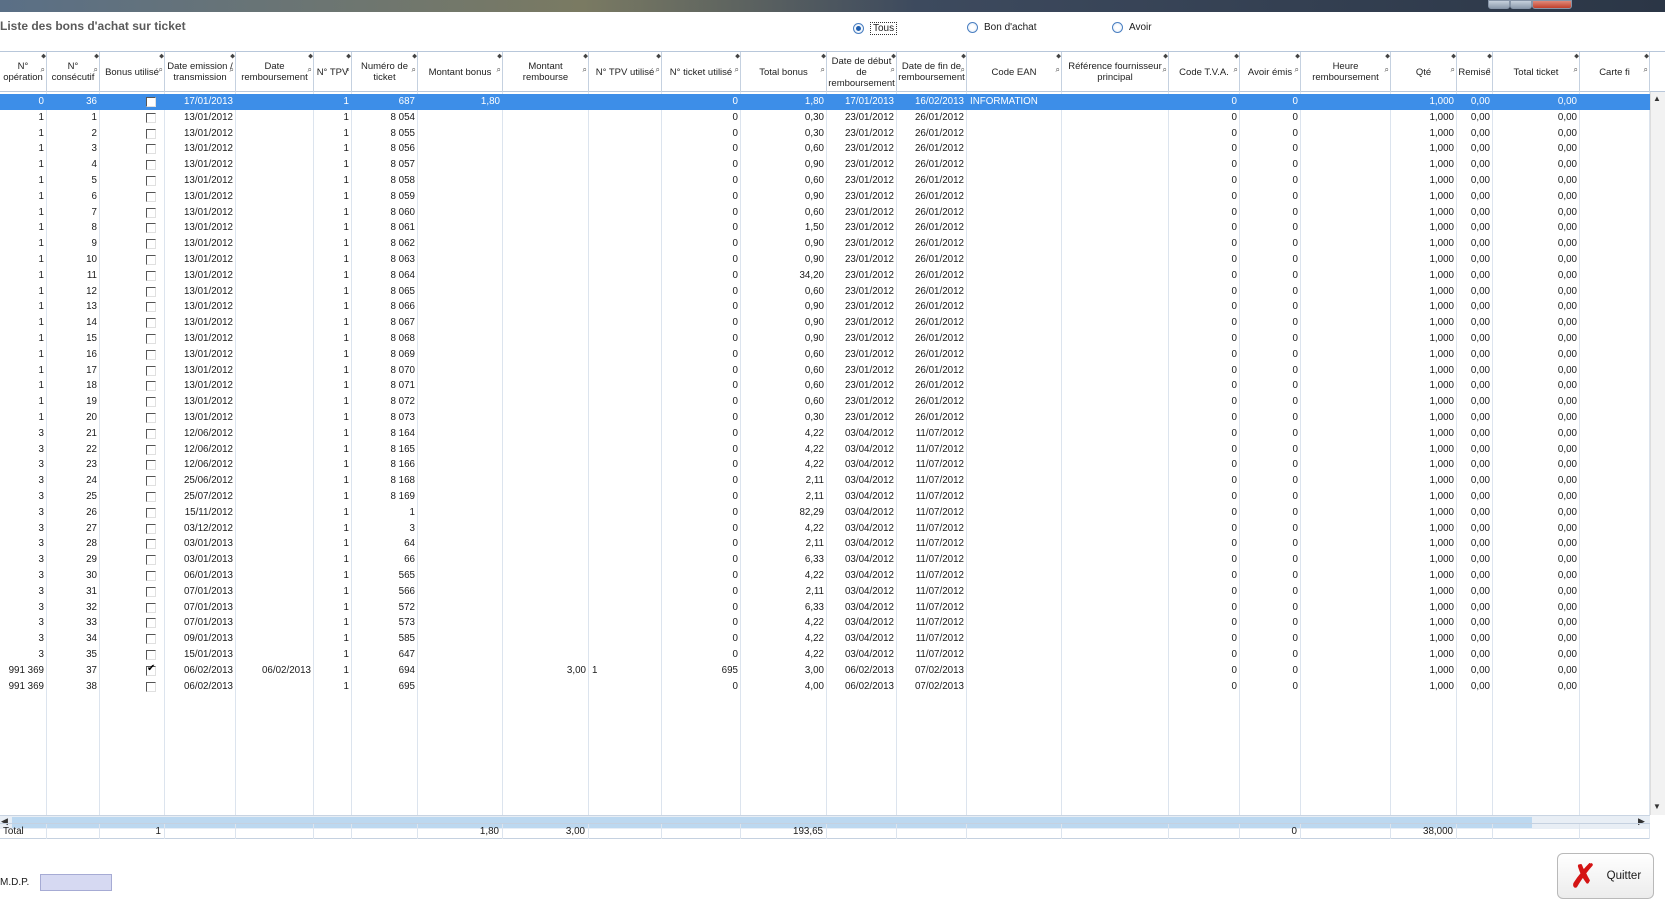 Image resolution: width=1665 pixels, height=901 pixels. I want to click on column-header: Numéro de ticket ⬥ ⌕, so click(385, 72).